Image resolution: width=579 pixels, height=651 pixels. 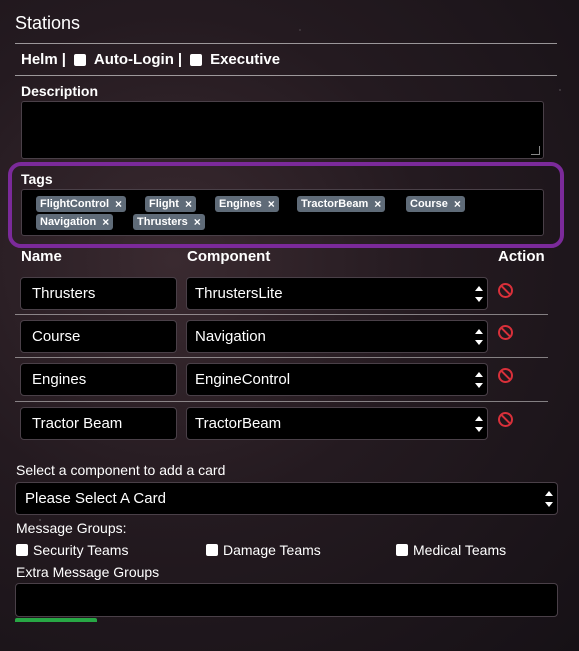 What do you see at coordinates (170, 204) in the screenshot?
I see `tag-chip: Flight ×` at bounding box center [170, 204].